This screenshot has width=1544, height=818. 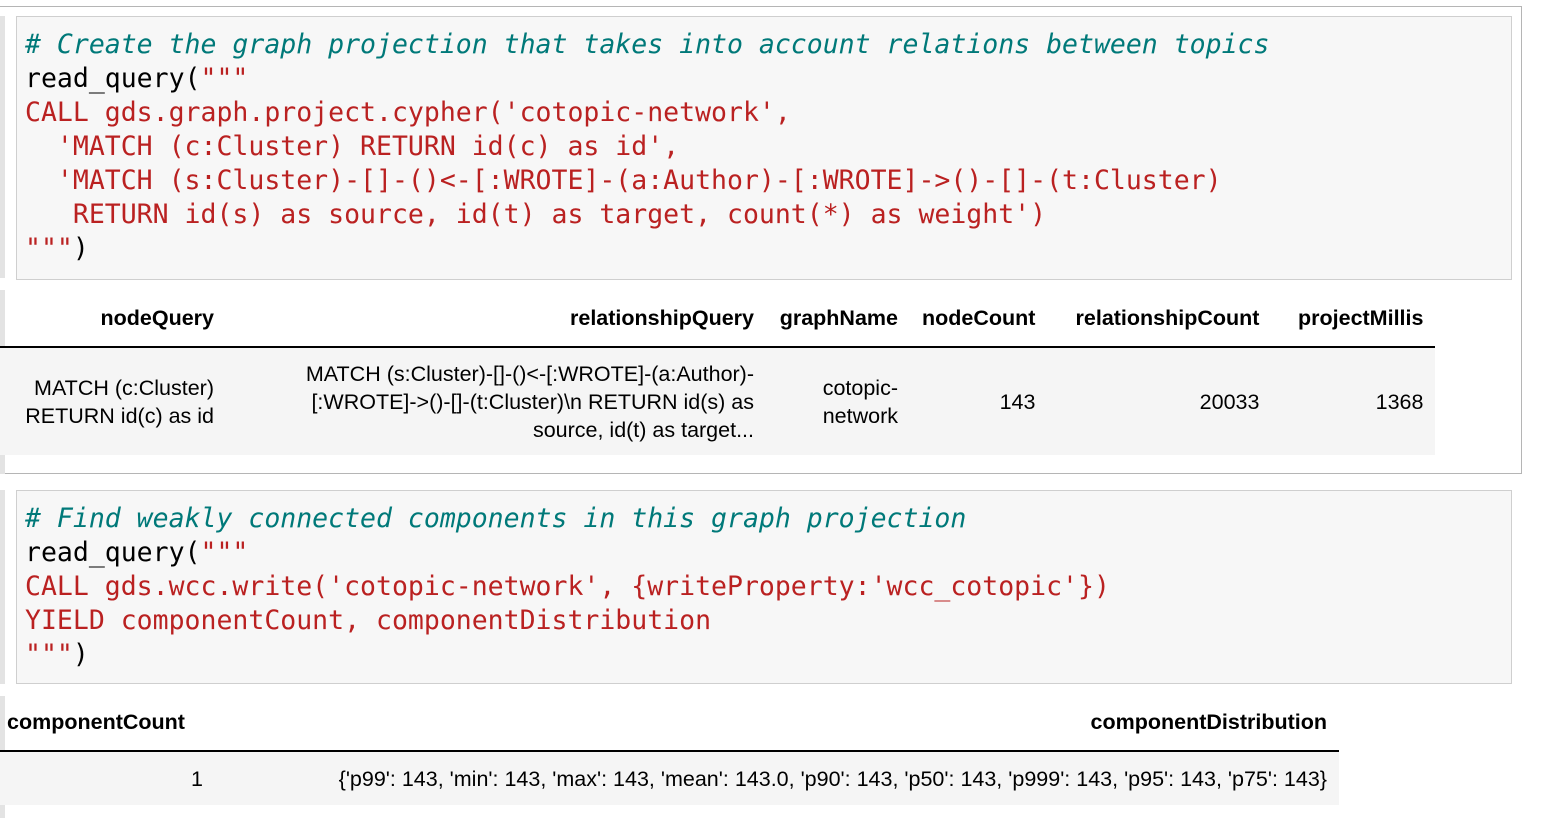 What do you see at coordinates (1159, 401) in the screenshot?
I see `cell-relationshipCount: 20033` at bounding box center [1159, 401].